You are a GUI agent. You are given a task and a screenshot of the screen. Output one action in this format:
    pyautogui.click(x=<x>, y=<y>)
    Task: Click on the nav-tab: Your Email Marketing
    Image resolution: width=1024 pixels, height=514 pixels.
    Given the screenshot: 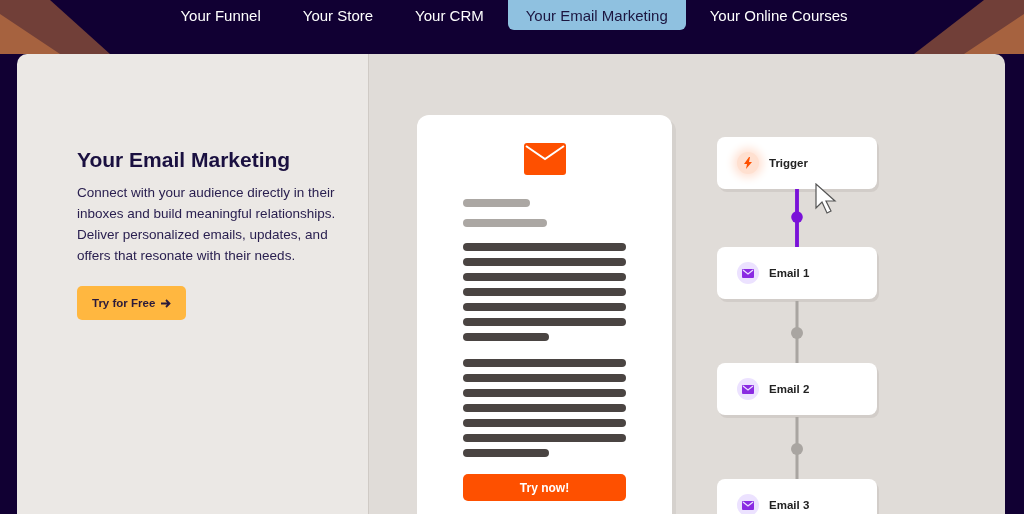 What is the action you would take?
    pyautogui.click(x=596, y=15)
    